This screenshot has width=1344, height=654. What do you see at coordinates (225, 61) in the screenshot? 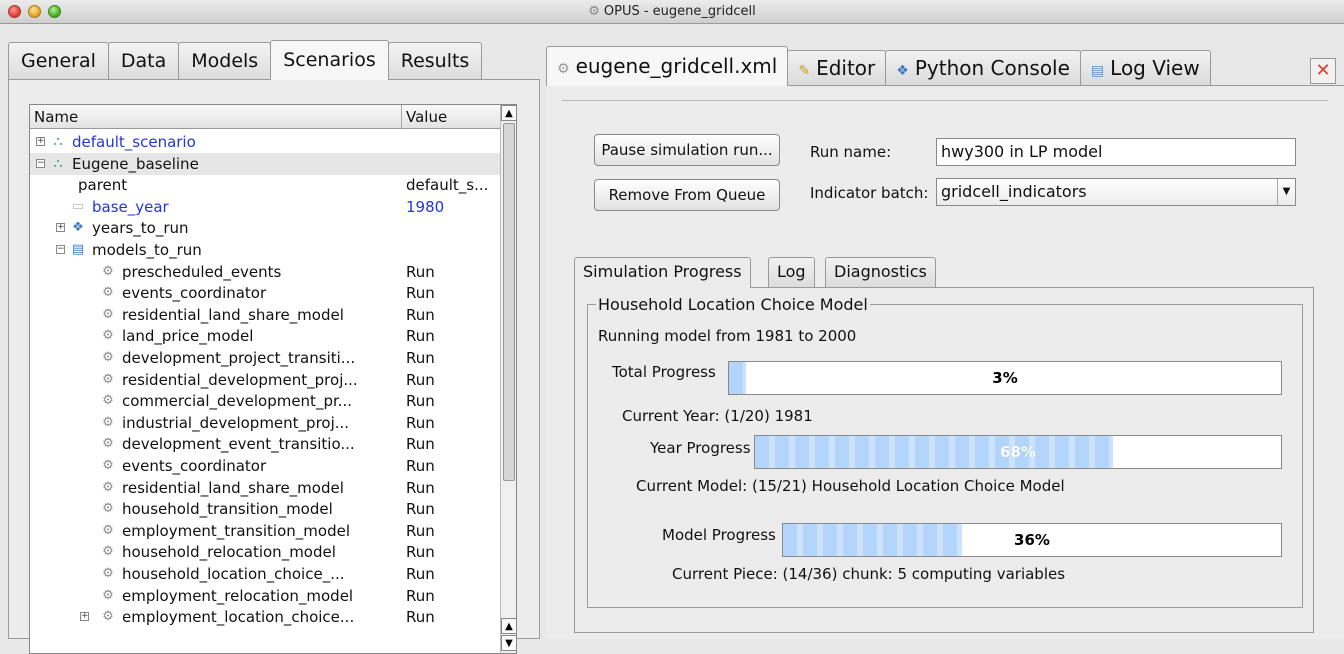
I see `tab-models: Models` at bounding box center [225, 61].